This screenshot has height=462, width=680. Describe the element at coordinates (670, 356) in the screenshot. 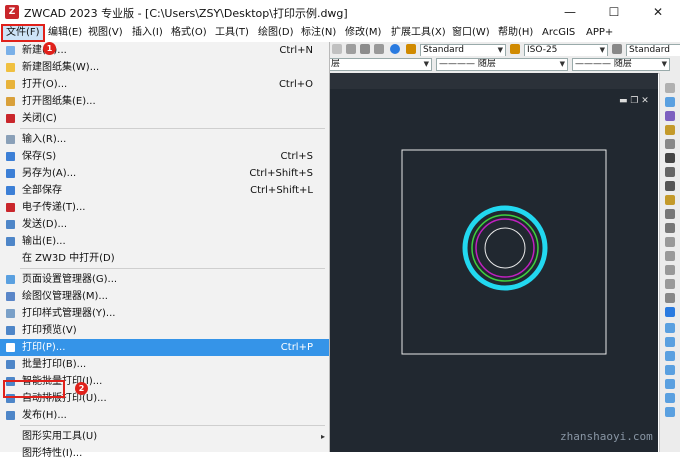

I see `draworder-above-icon` at that location.